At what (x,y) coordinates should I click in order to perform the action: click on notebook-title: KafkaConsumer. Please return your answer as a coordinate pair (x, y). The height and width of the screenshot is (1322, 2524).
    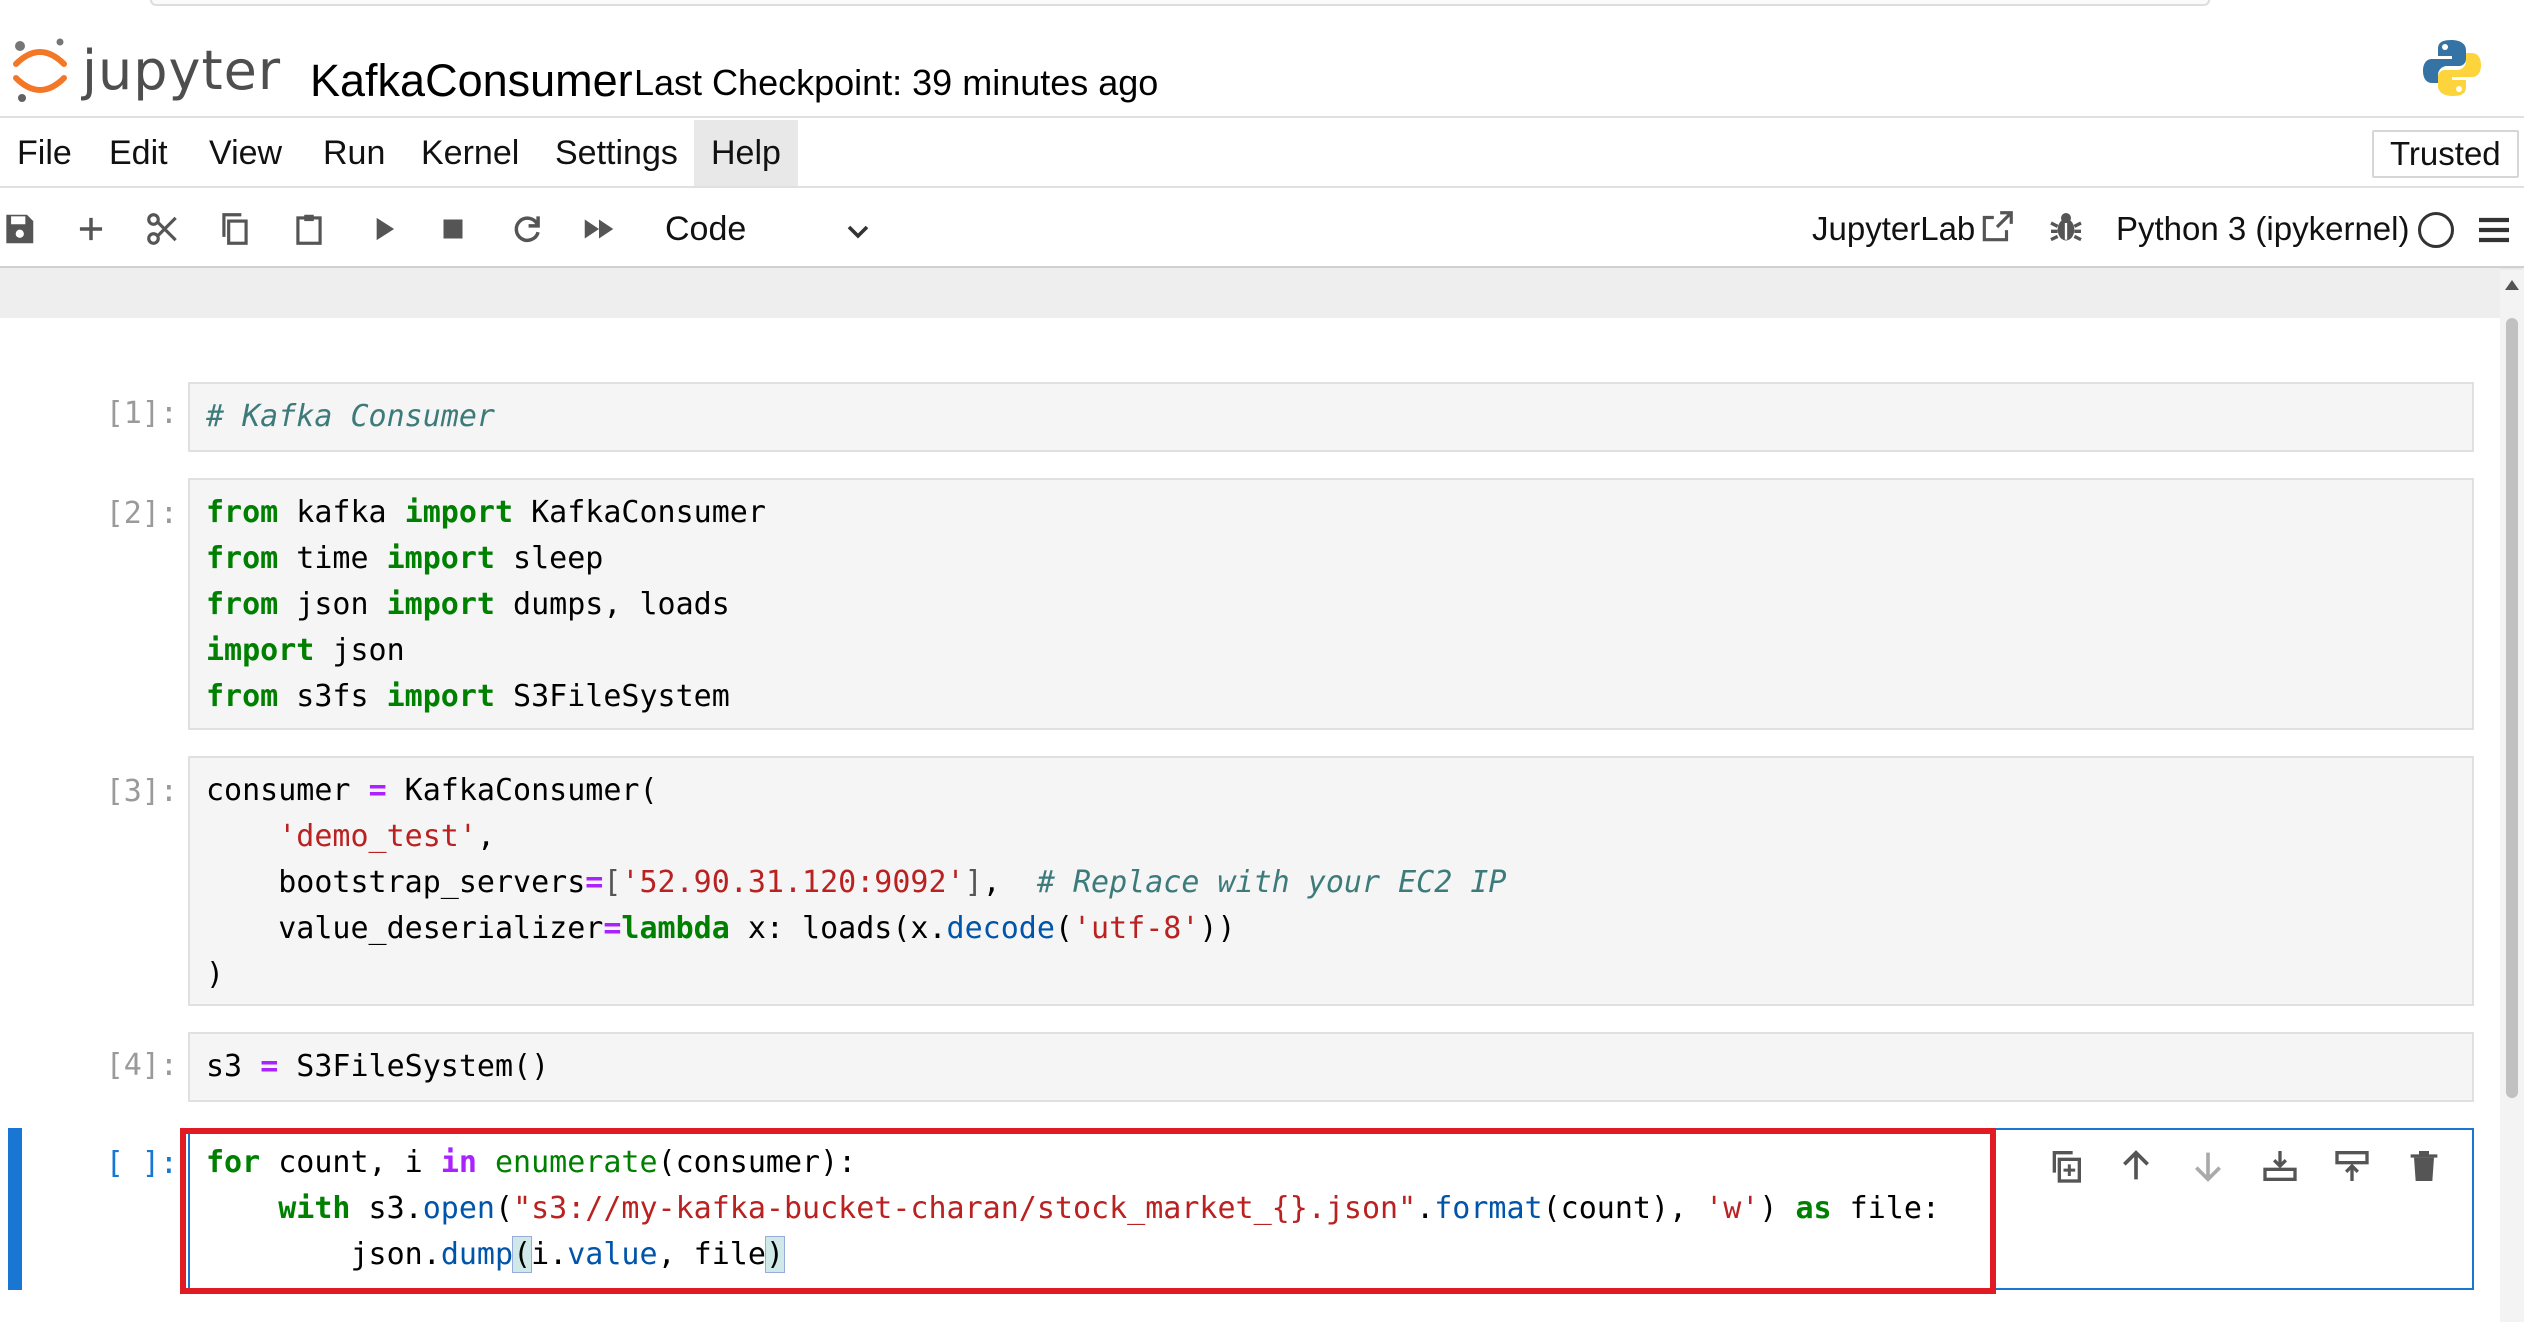
    Looking at the image, I should click on (471, 81).